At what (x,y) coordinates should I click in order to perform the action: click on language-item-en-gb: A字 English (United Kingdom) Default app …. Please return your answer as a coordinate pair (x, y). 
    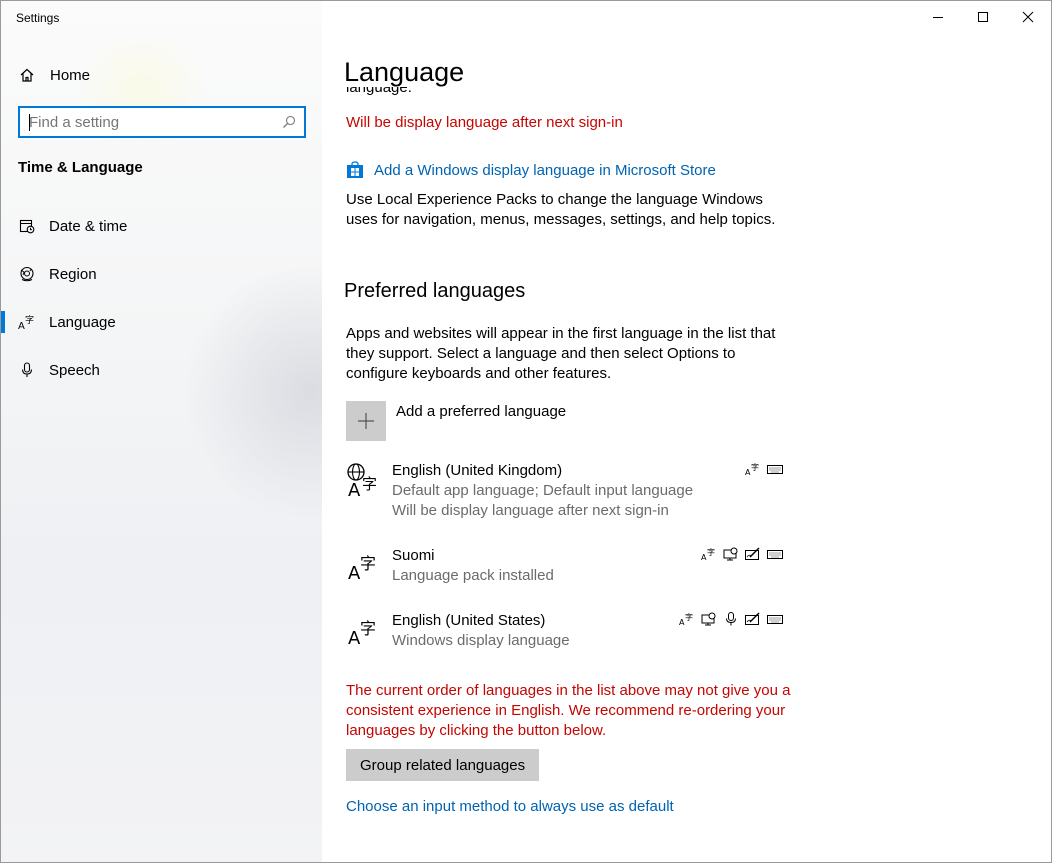
    Looking at the image, I should click on (568, 493).